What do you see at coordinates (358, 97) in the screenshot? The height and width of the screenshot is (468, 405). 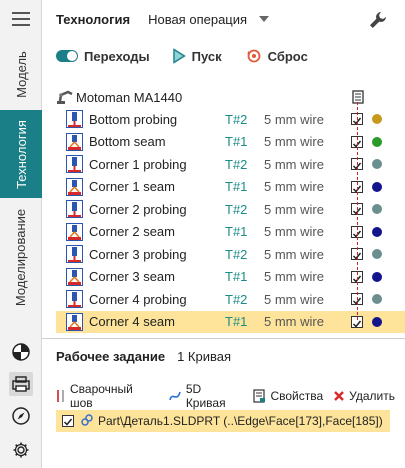 I see `document-icon` at bounding box center [358, 97].